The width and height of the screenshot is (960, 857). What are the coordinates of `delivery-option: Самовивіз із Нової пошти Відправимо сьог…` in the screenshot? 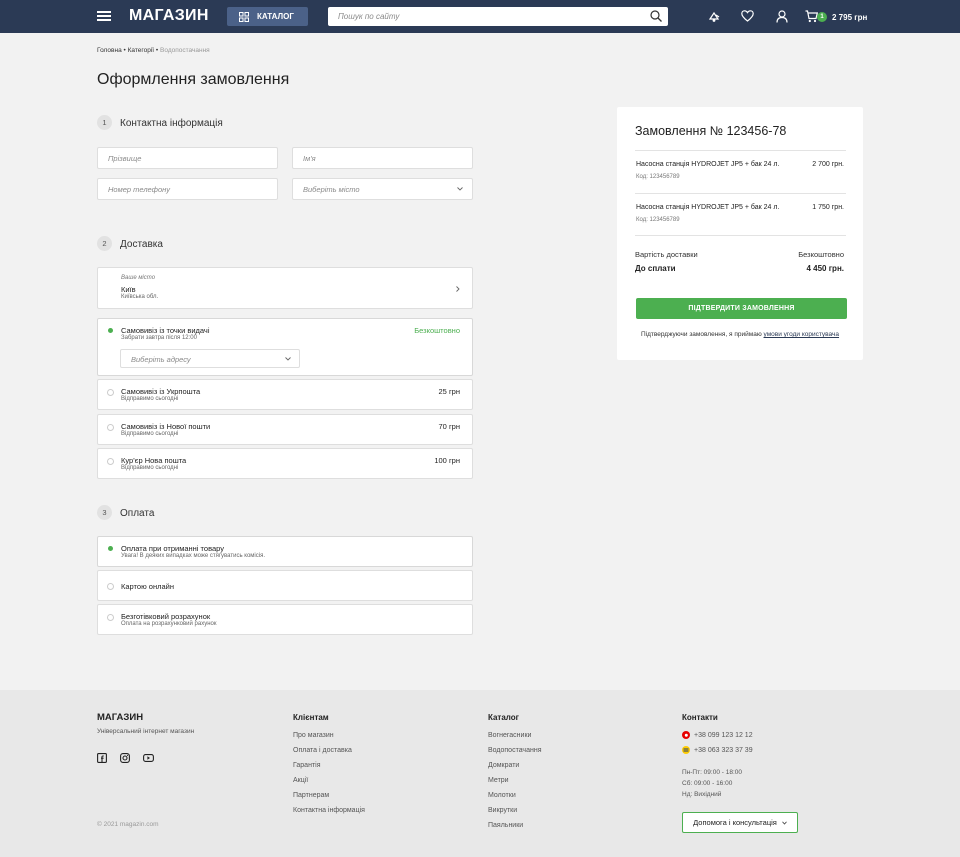 It's located at (285, 429).